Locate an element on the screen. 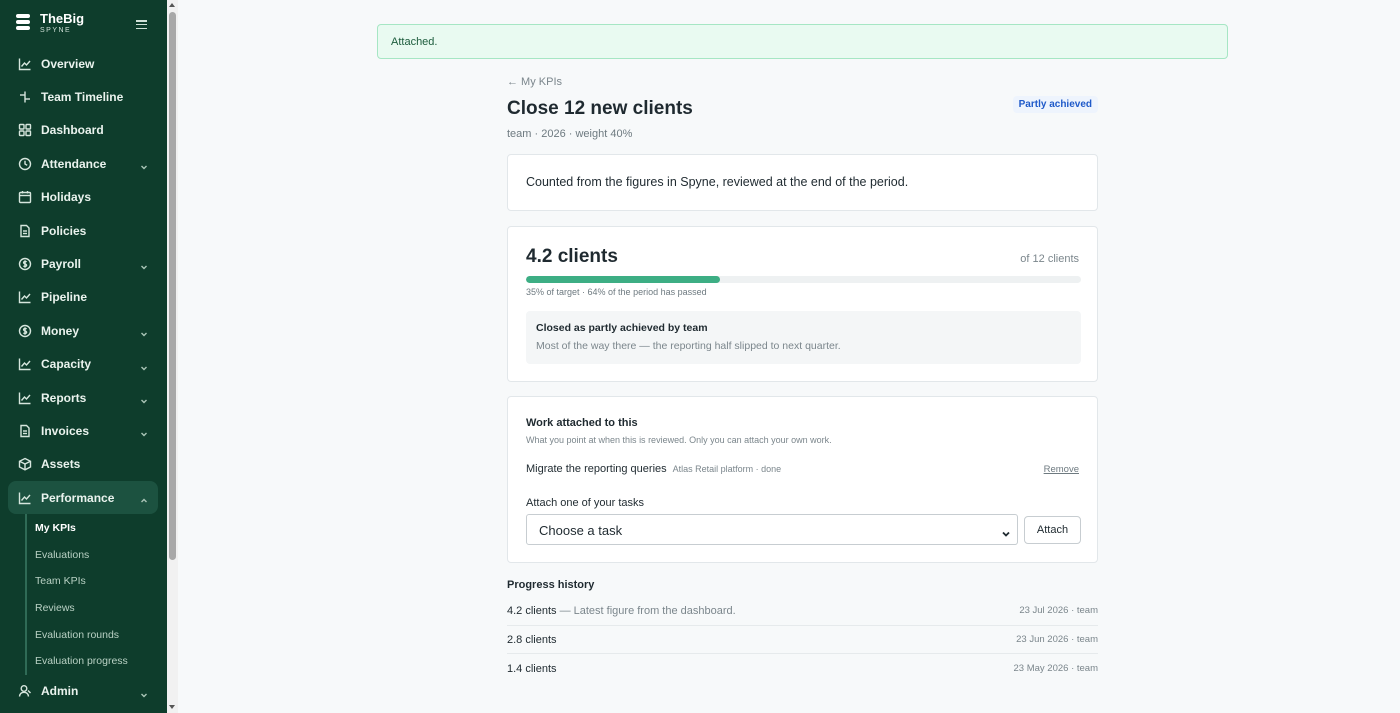  sidebar-item-dashboard: Dashboard is located at coordinates (83, 130).